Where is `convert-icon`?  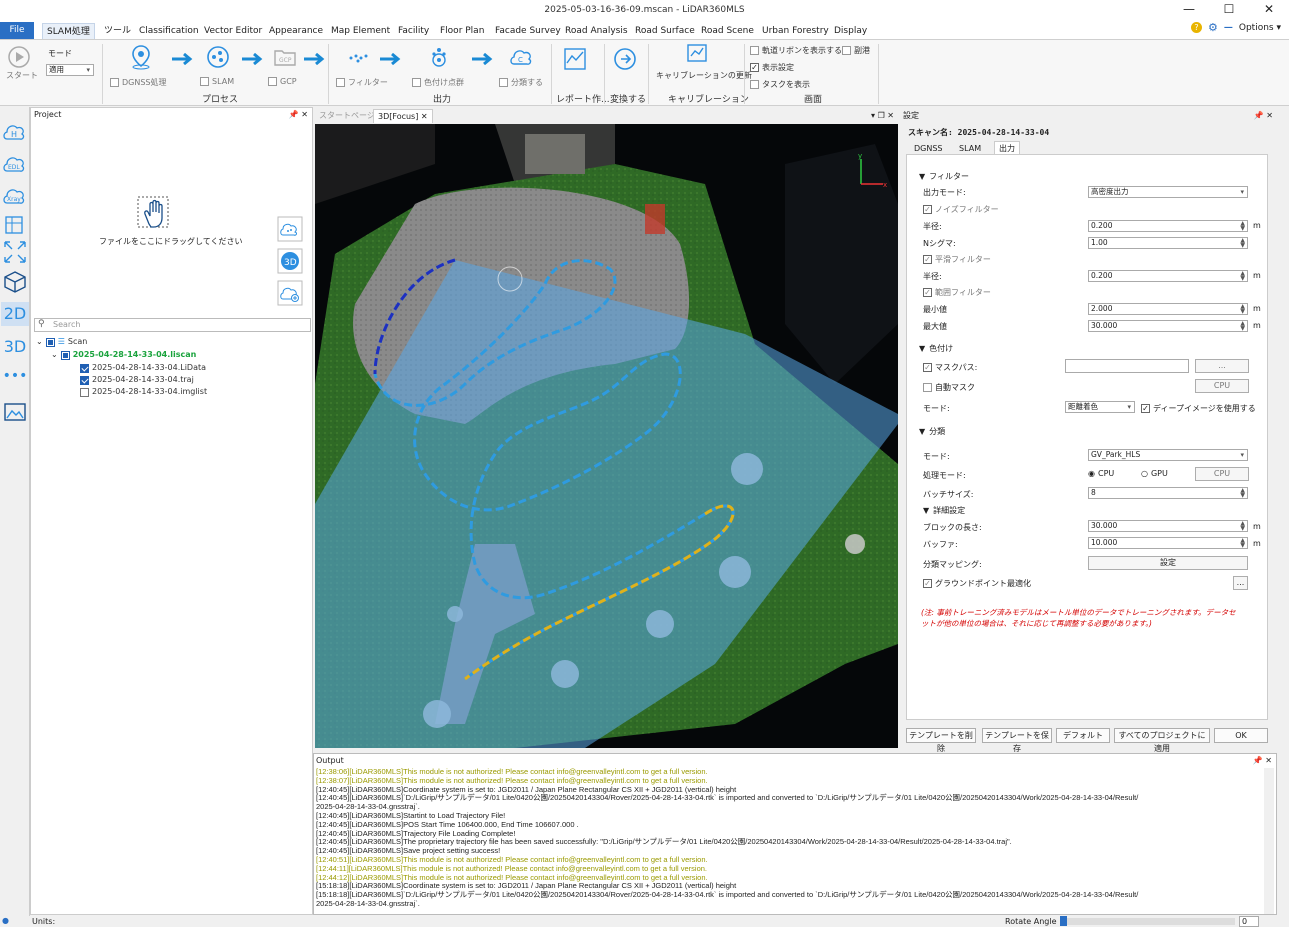
convert-icon is located at coordinates (625, 59).